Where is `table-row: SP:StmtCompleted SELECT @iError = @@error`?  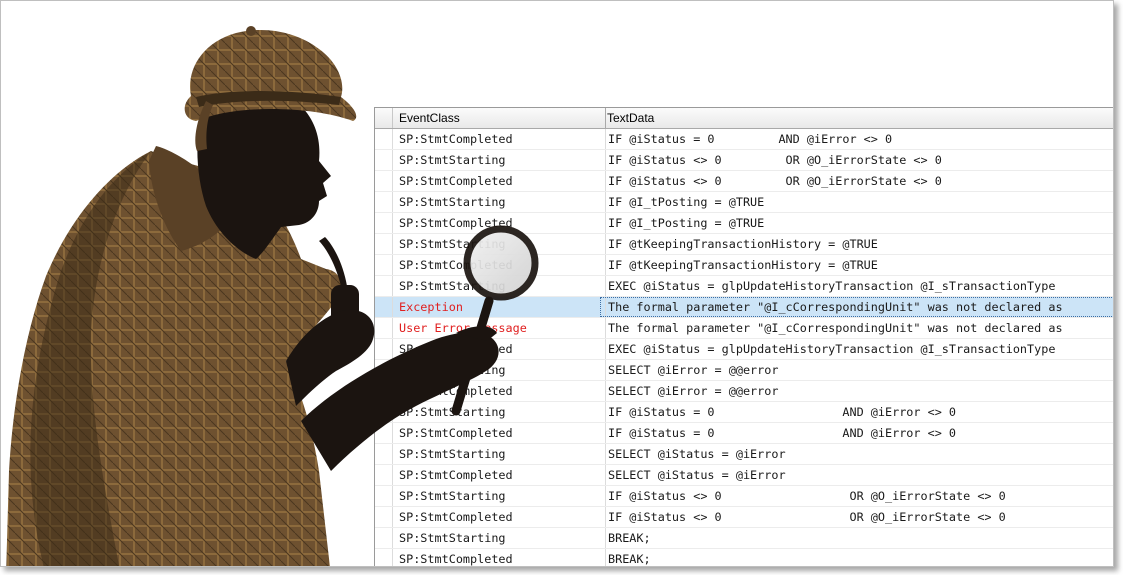
table-row: SP:StmtCompleted SELECT @iError = @@error is located at coordinates (744, 391).